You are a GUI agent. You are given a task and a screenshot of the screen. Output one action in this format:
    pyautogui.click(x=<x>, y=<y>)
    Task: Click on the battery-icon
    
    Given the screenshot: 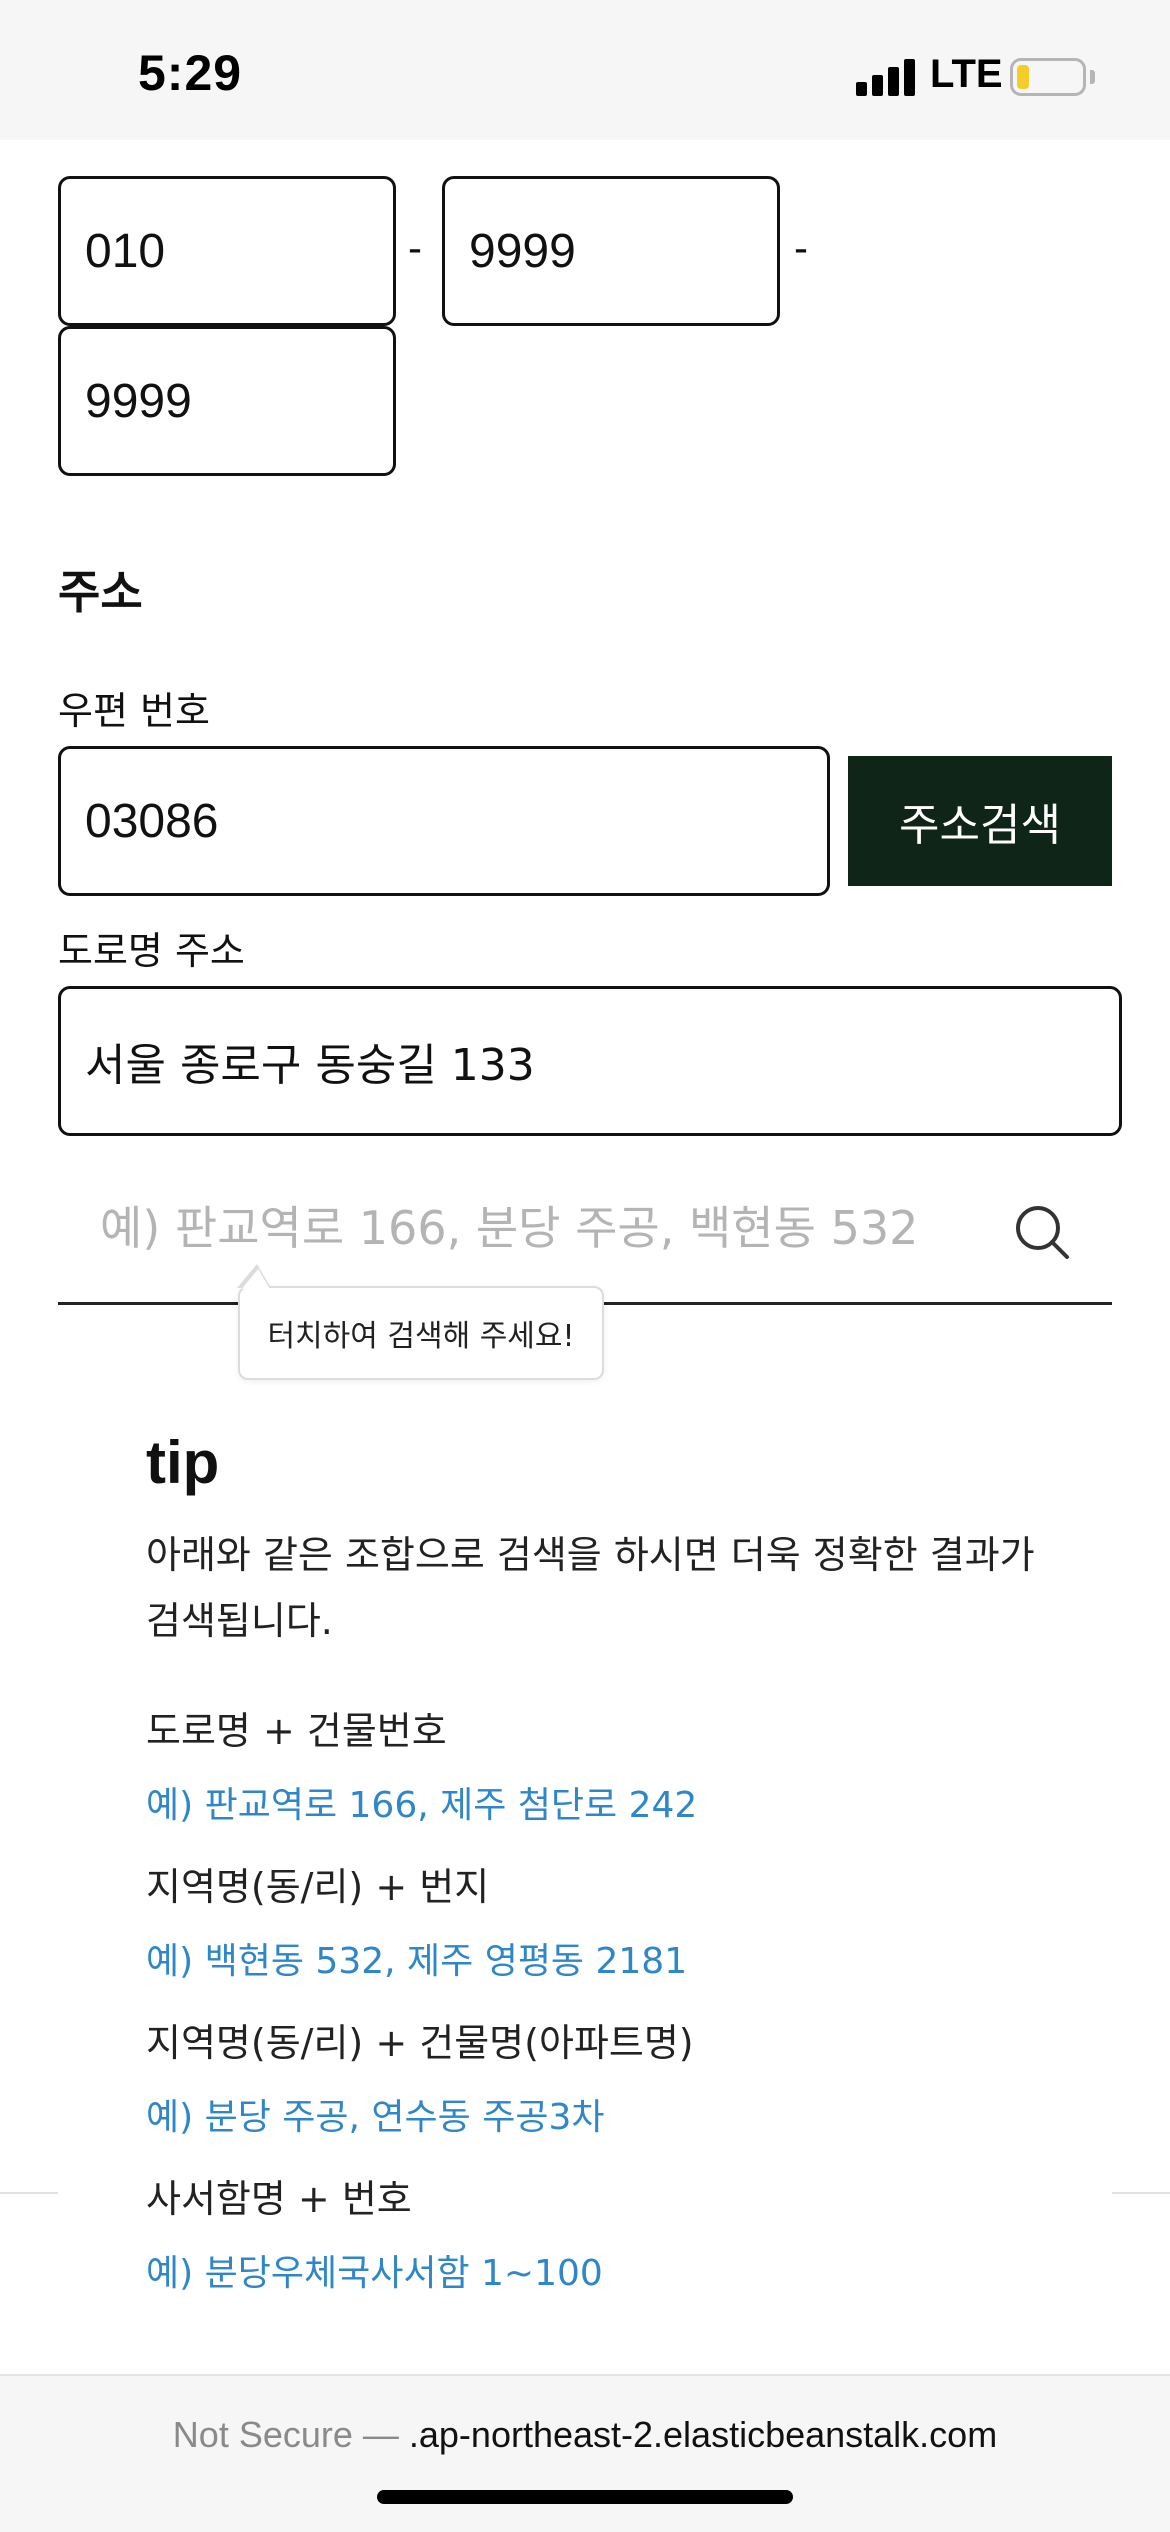 What is the action you would take?
    pyautogui.click(x=1048, y=77)
    